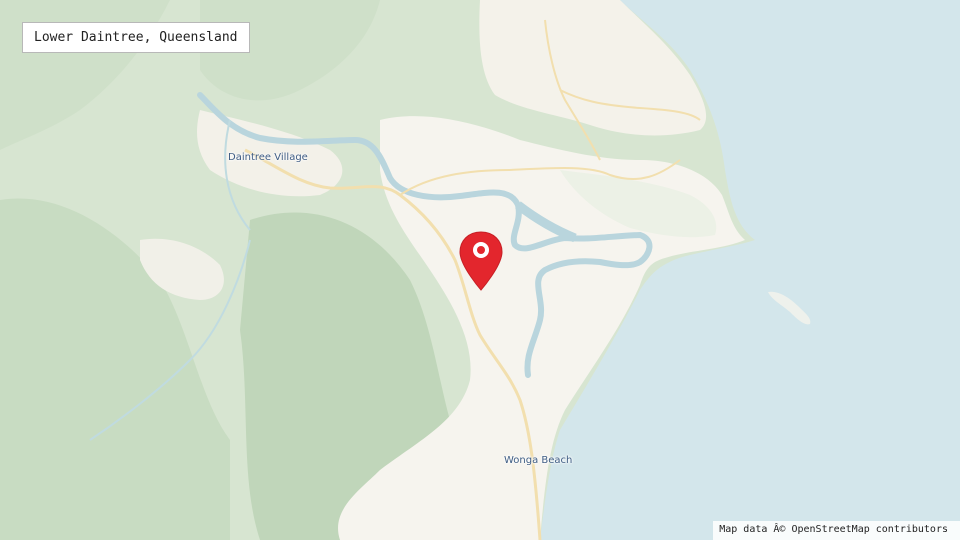  Describe the element at coordinates (268, 157) in the screenshot. I see `place-label-daintree-village: Daintree Village` at that location.